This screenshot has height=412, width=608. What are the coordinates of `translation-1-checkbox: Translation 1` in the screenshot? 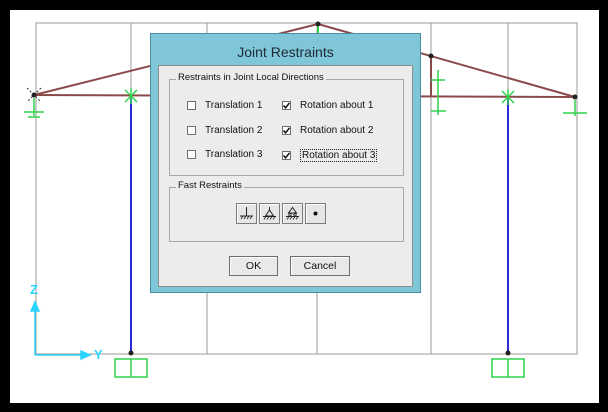 It's located at (224, 105).